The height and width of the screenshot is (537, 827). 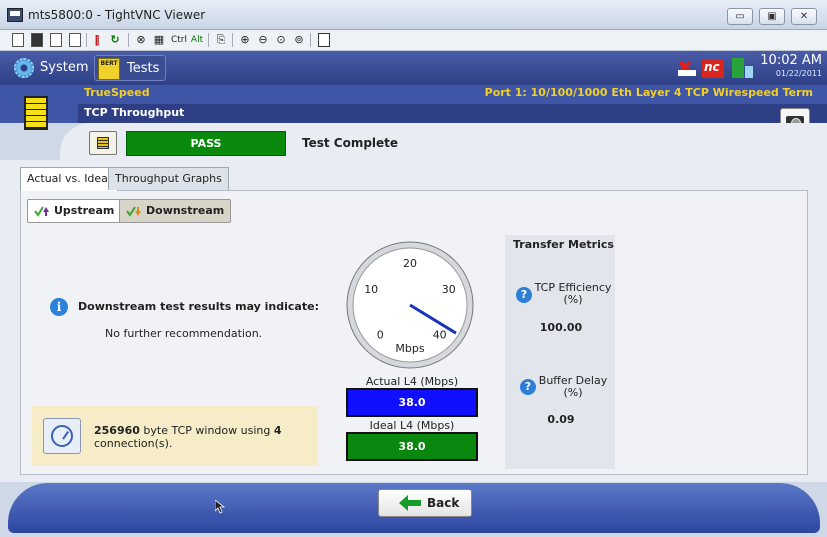 What do you see at coordinates (440, 335) in the screenshot?
I see `gauge-tick-label: 40` at bounding box center [440, 335].